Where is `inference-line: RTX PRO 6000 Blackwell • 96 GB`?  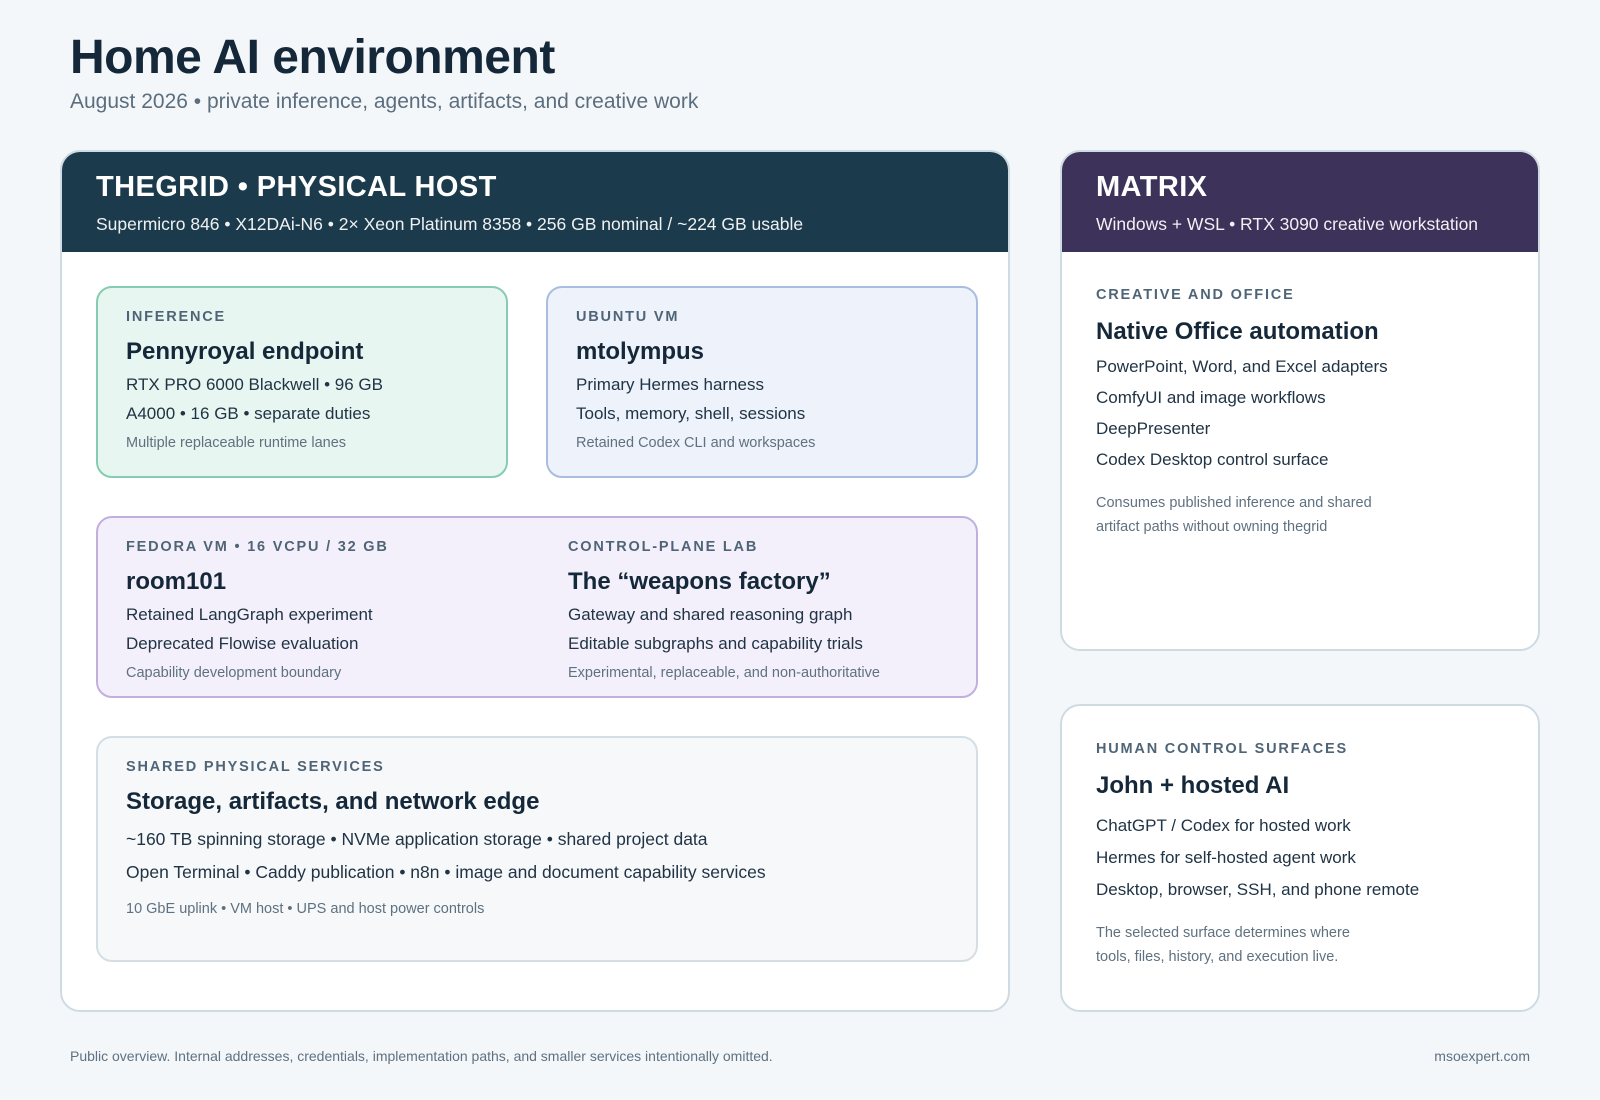
inference-line: RTX PRO 6000 Blackwell • 96 GB is located at coordinates (254, 384).